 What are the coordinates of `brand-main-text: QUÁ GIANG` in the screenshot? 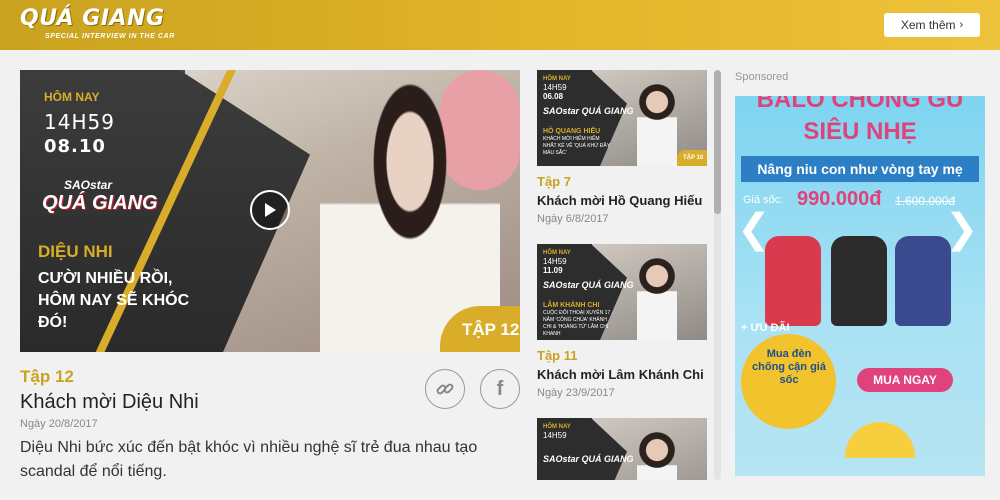 It's located at (100, 203).